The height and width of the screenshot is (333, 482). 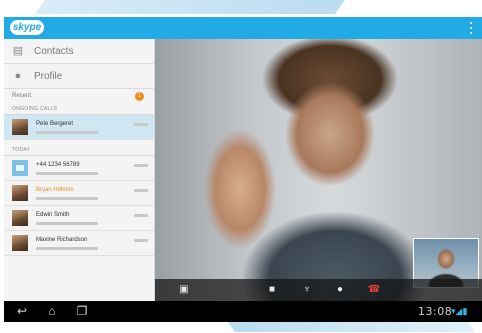 What do you see at coordinates (340, 290) in the screenshot?
I see `chat-icon: ●` at bounding box center [340, 290].